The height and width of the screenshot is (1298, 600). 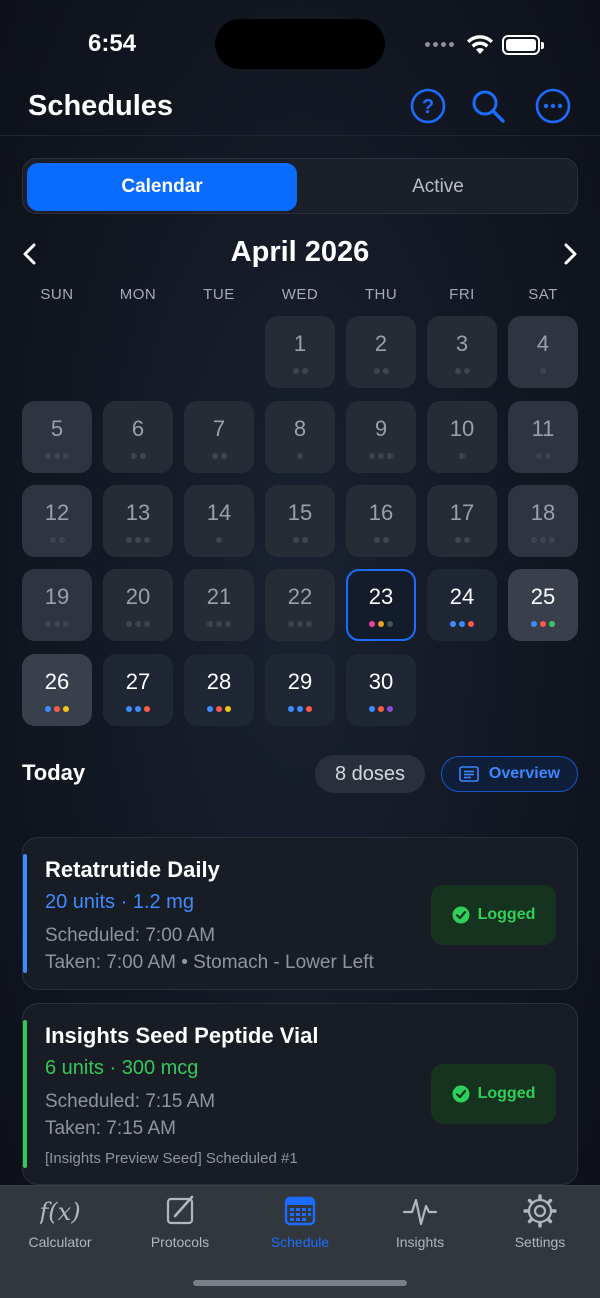 What do you see at coordinates (428, 106) in the screenshot?
I see `help-icon: ?` at bounding box center [428, 106].